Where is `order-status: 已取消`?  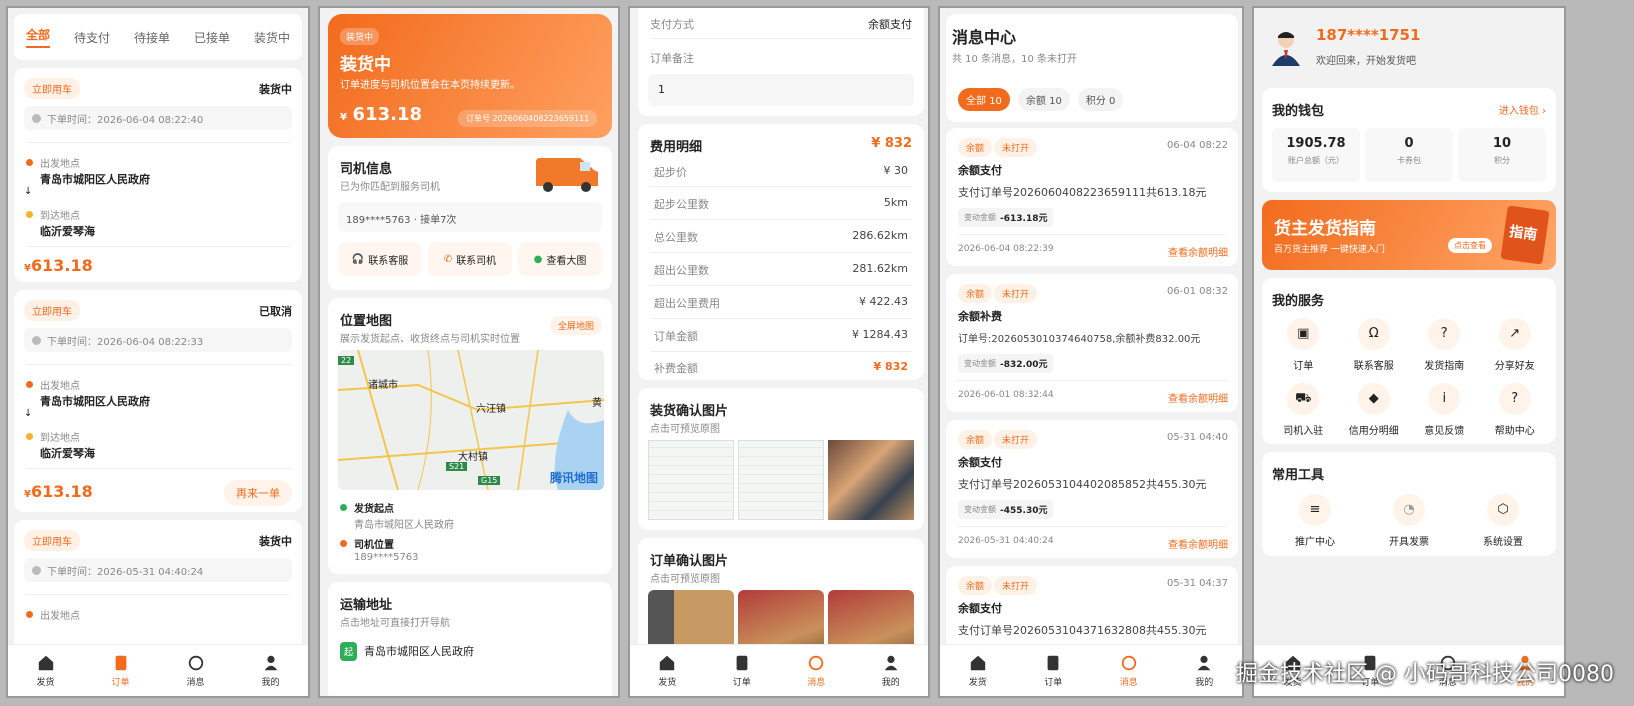
order-status: 已取消 is located at coordinates (275, 311).